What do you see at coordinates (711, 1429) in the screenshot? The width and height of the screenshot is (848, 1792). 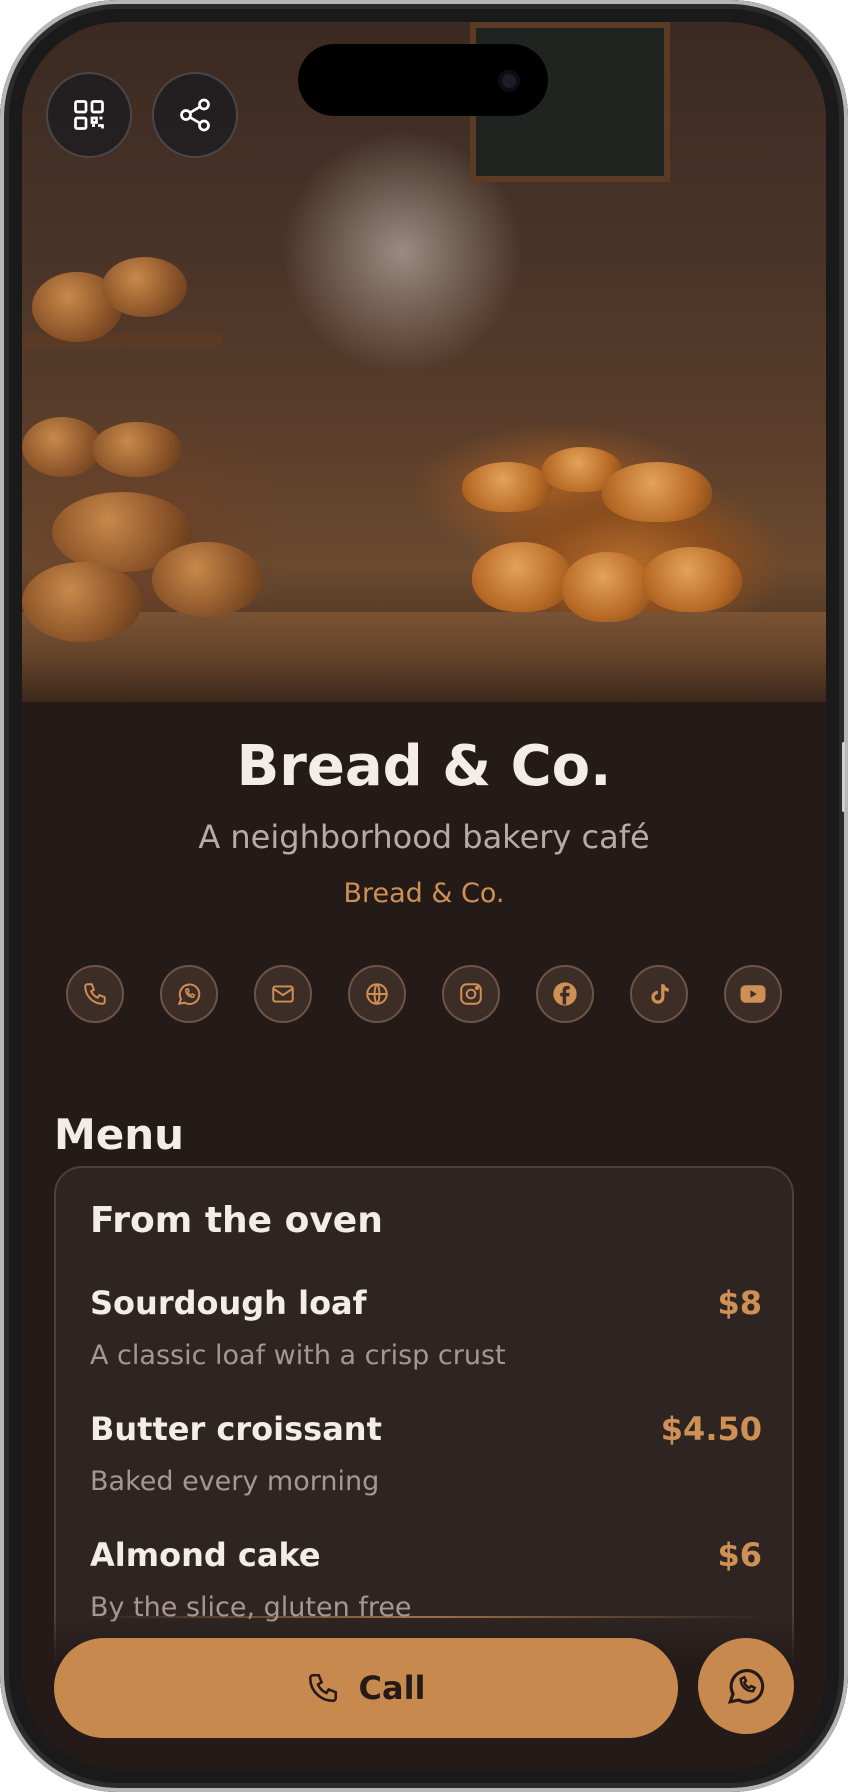 I see `menu-item-price: $4.50` at bounding box center [711, 1429].